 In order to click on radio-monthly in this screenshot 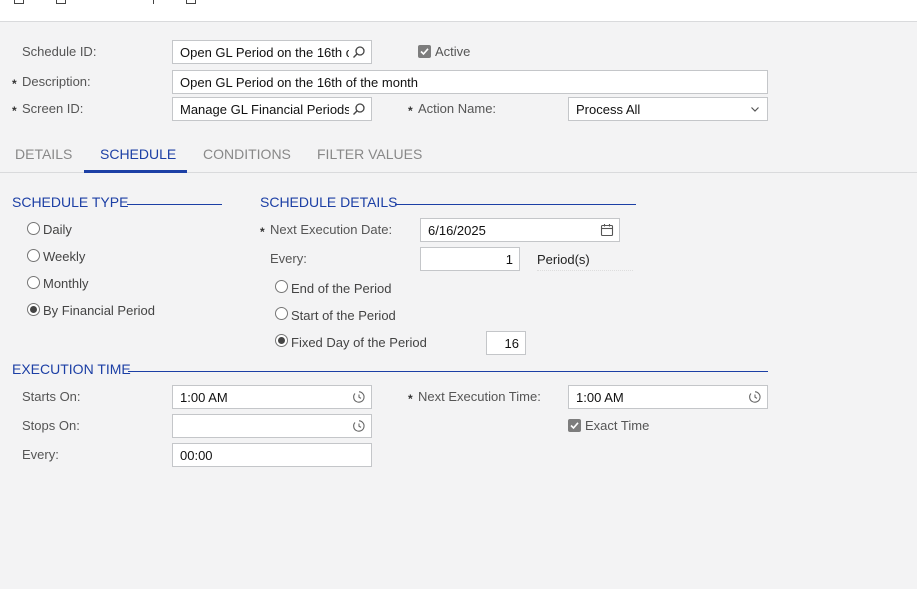, I will do `click(33, 282)`.